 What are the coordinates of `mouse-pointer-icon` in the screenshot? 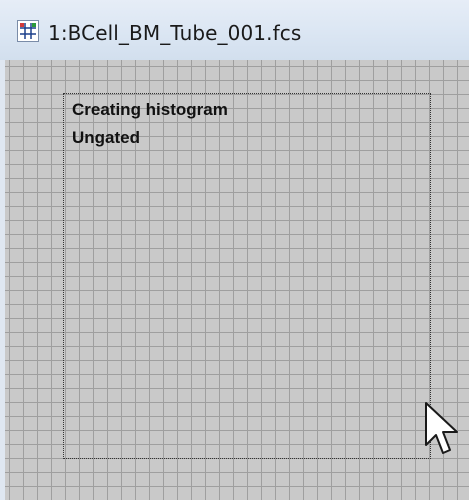 It's located at (442, 429).